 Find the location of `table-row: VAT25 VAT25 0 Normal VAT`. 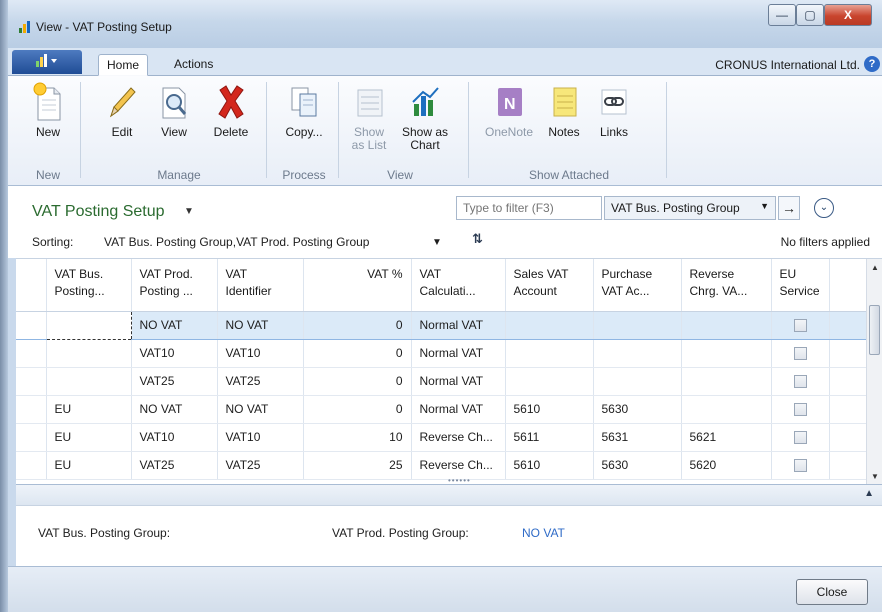

table-row: VAT25 VAT25 0 Normal VAT is located at coordinates (441, 381).